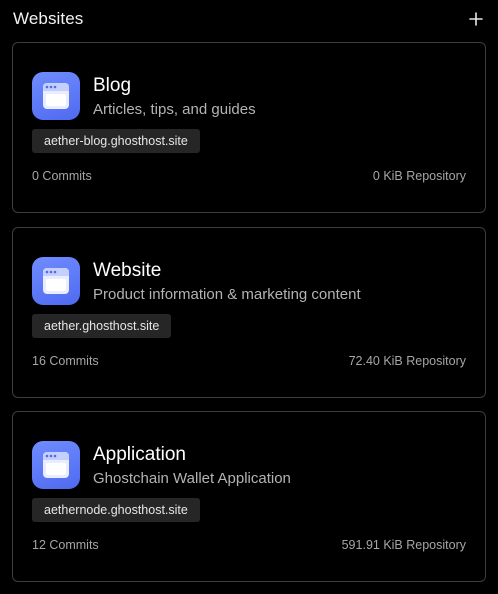  What do you see at coordinates (403, 545) in the screenshot?
I see `repository-size: 591.91 KiB Repository` at bounding box center [403, 545].